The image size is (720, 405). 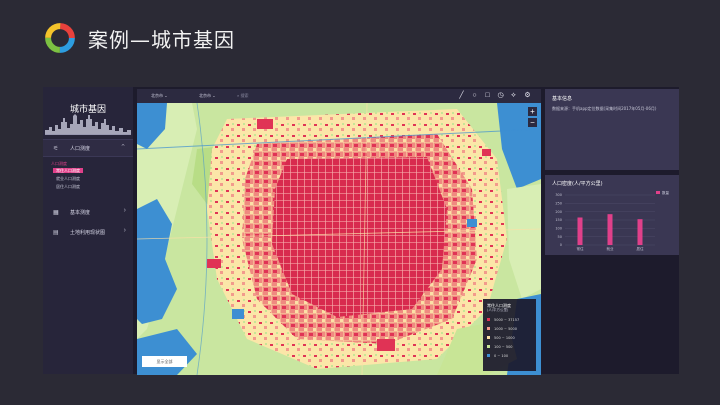 What do you see at coordinates (60, 38) in the screenshot?
I see `ring-logo-icon` at bounding box center [60, 38].